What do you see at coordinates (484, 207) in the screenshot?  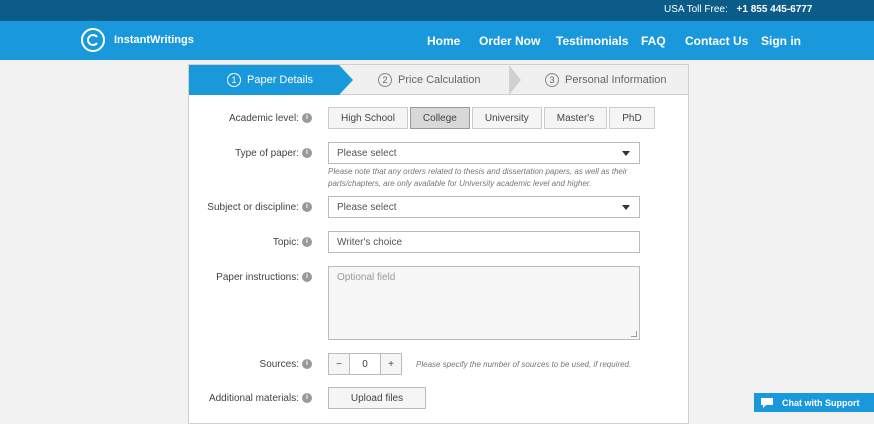 I see `subject-select: Please select` at bounding box center [484, 207].